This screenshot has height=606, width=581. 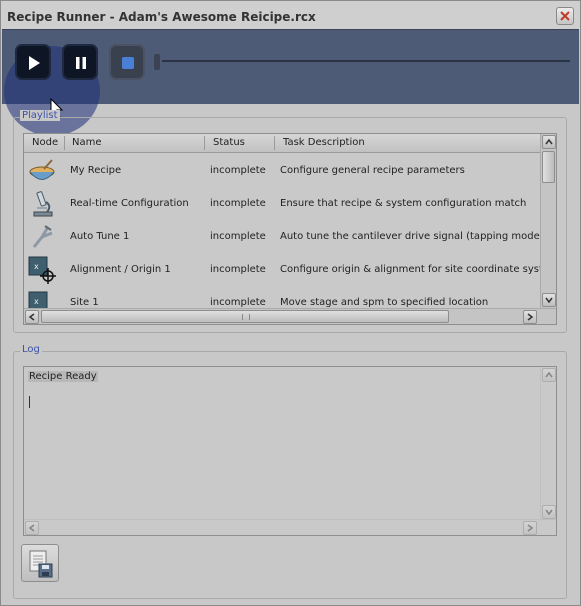 I want to click on pause-button, so click(x=80, y=62).